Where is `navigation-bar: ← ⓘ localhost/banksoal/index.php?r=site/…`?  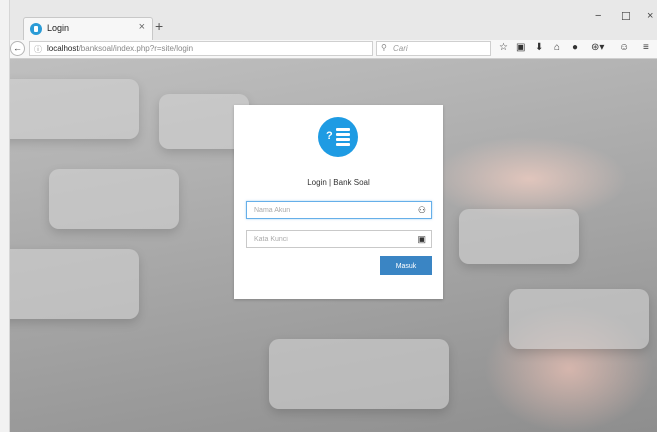 navigation-bar: ← ⓘ localhost/banksoal/index.php?r=site/… is located at coordinates (333, 49).